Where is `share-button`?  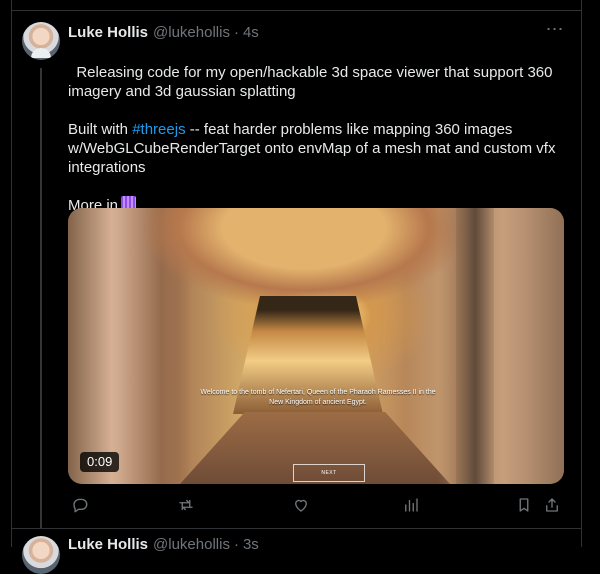 share-button is located at coordinates (552, 505).